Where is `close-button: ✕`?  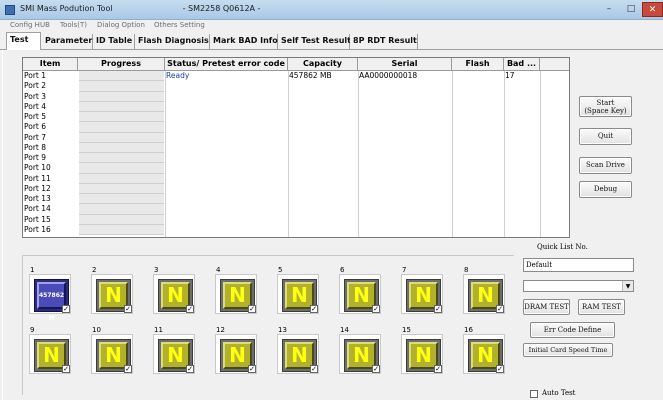 close-button: ✕ is located at coordinates (652, 9).